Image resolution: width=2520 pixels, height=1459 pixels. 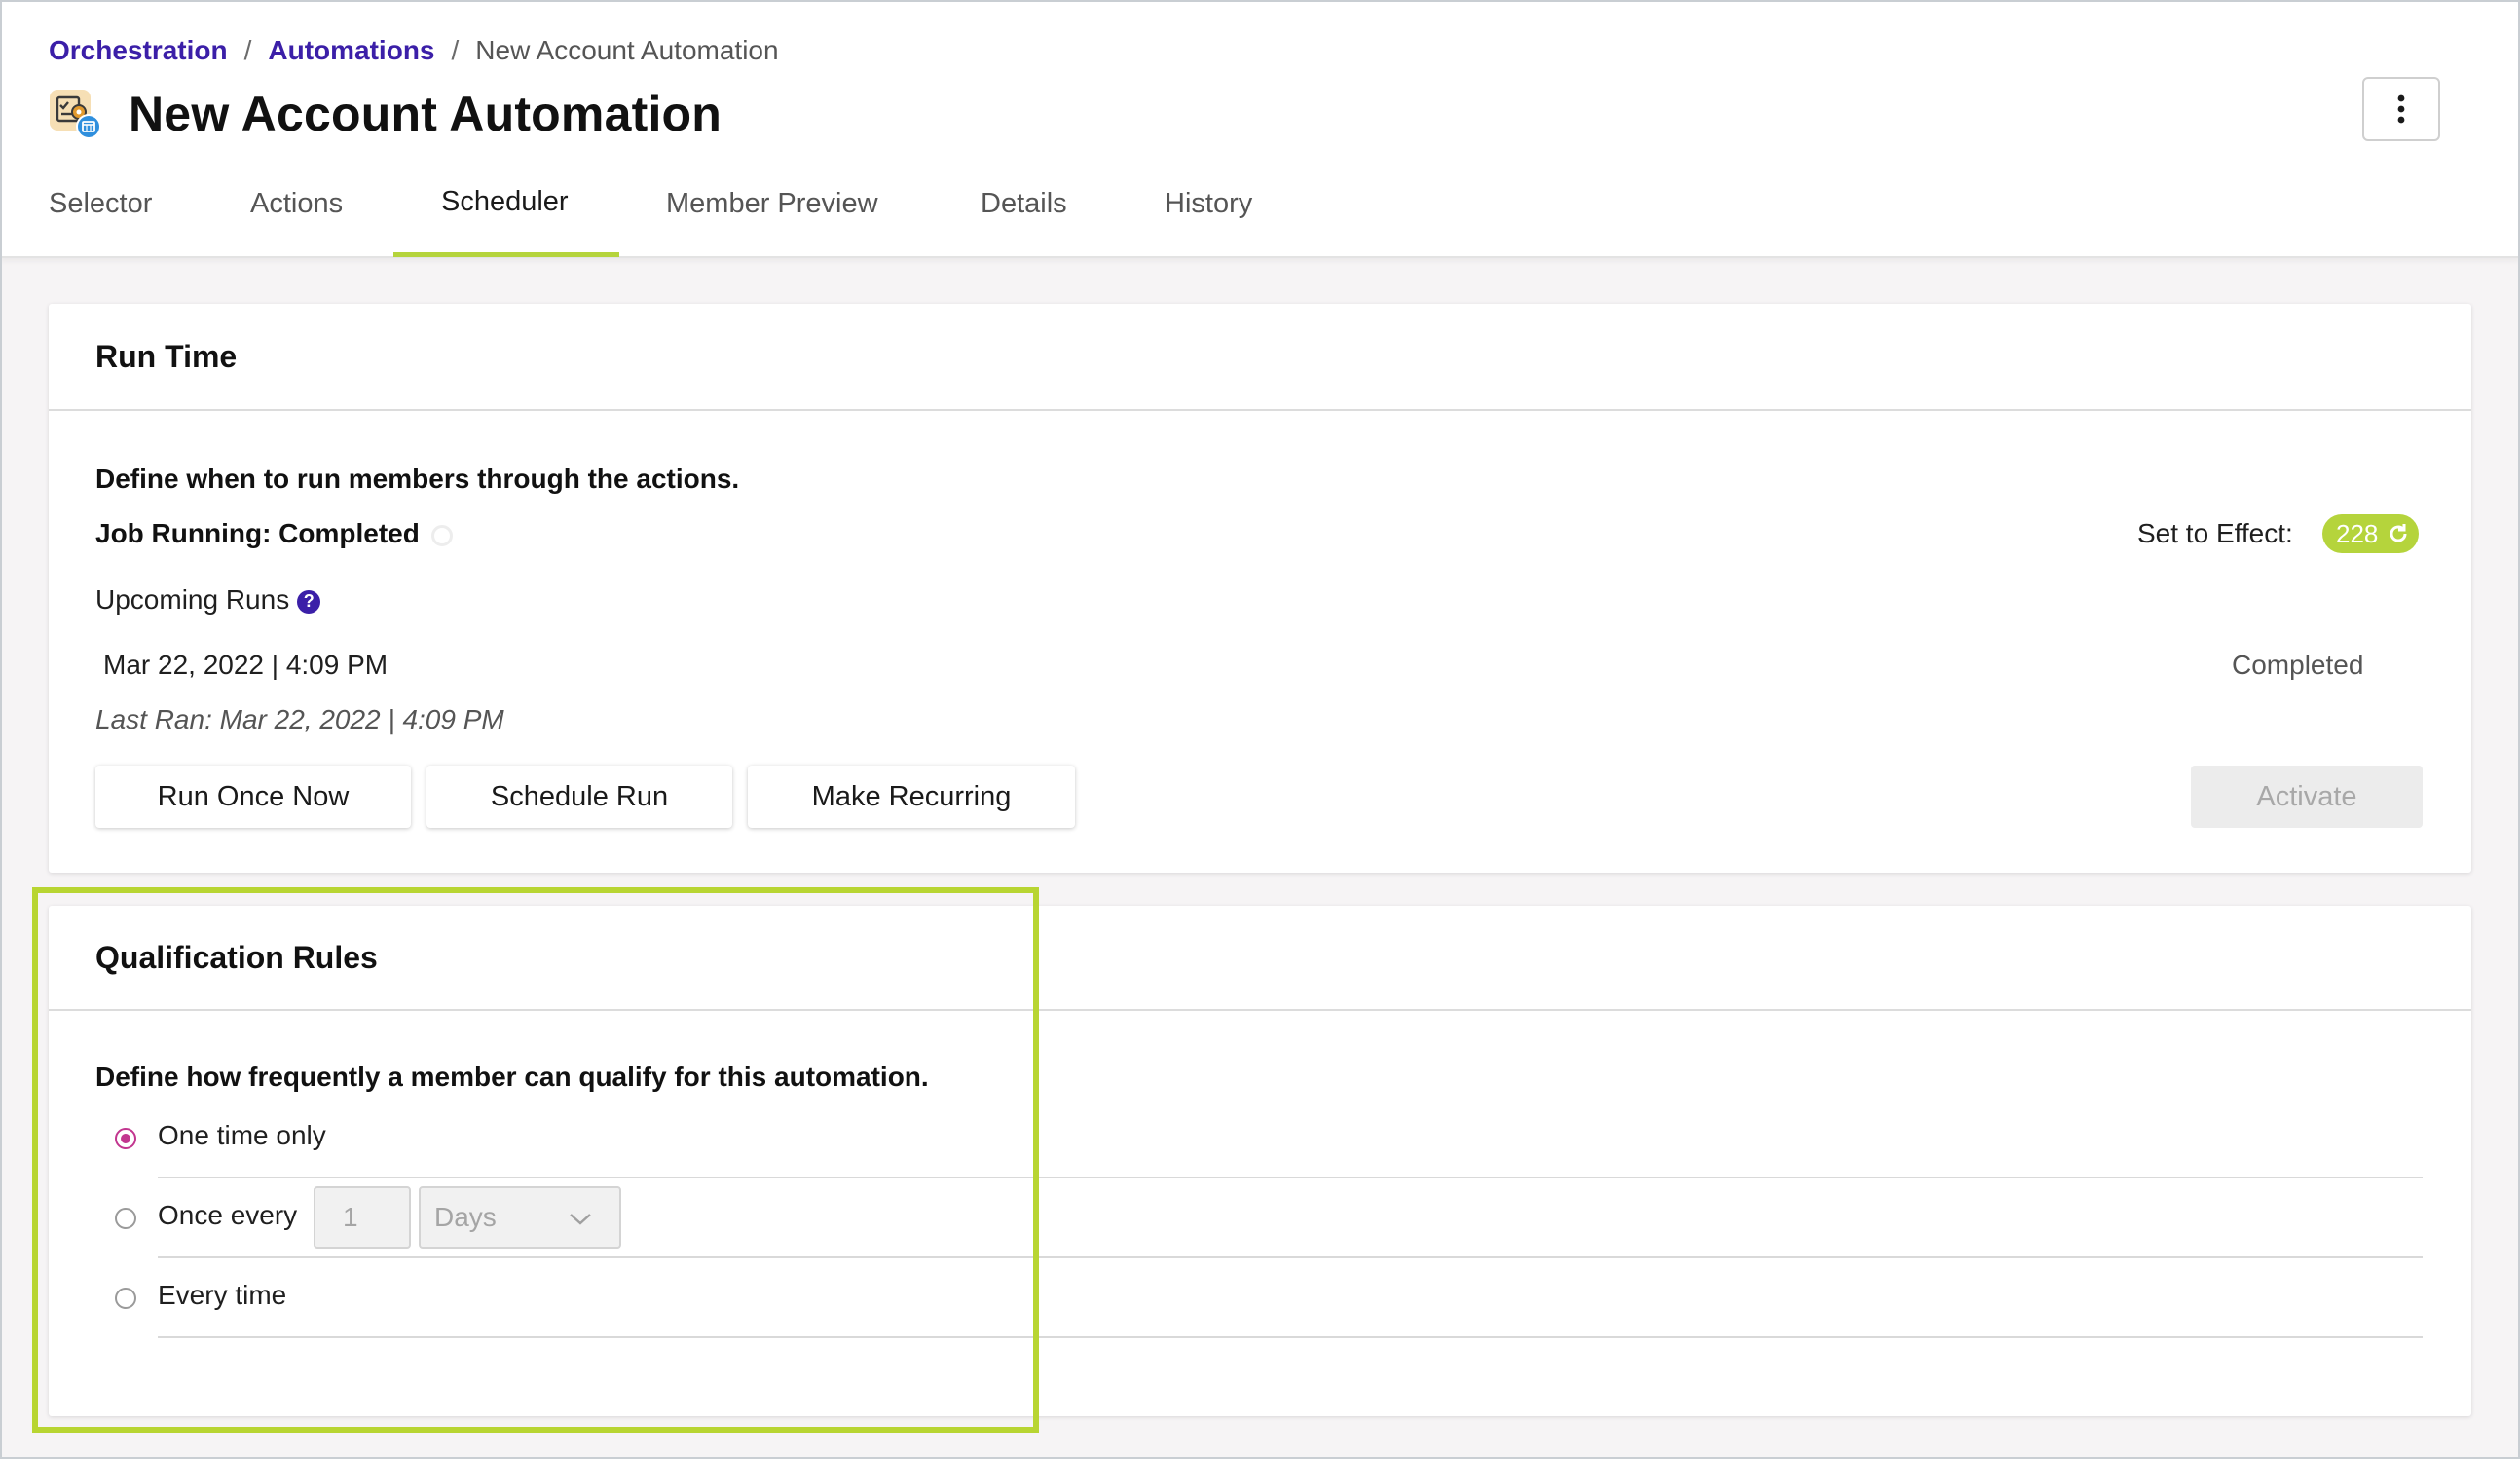 What do you see at coordinates (2298, 665) in the screenshot?
I see `upcoming-run-status: Completed` at bounding box center [2298, 665].